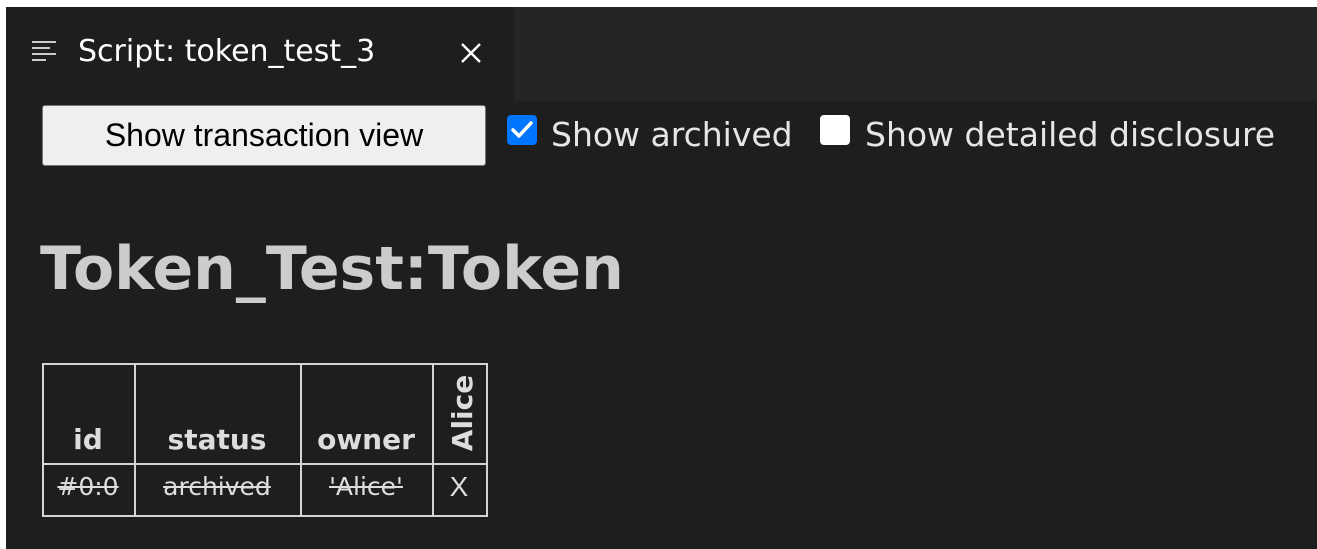  Describe the element at coordinates (217, 439) in the screenshot. I see `column-header-status: status` at that location.